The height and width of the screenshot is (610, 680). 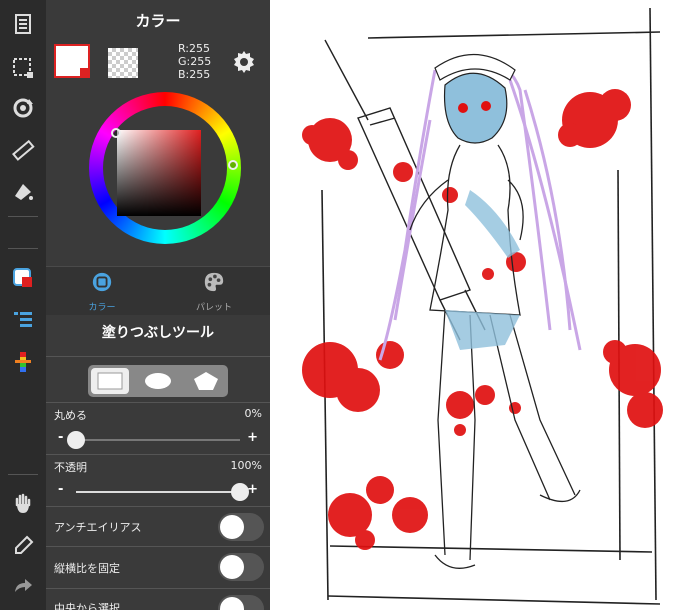 What do you see at coordinates (102, 282) in the screenshot?
I see `color-tab-icon` at bounding box center [102, 282].